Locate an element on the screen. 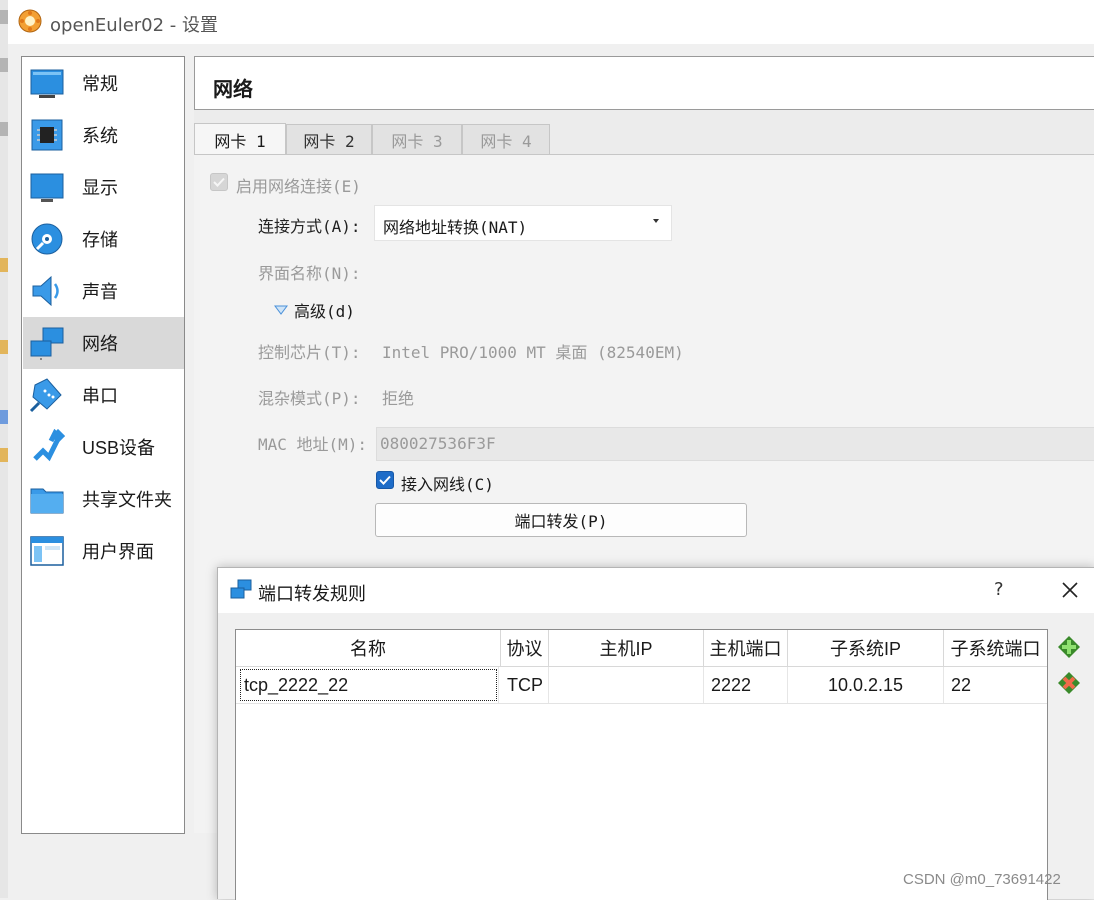 This screenshot has height=900, width=1094. enable-adapter-label: 启用网络连接(E) is located at coordinates (298, 186).